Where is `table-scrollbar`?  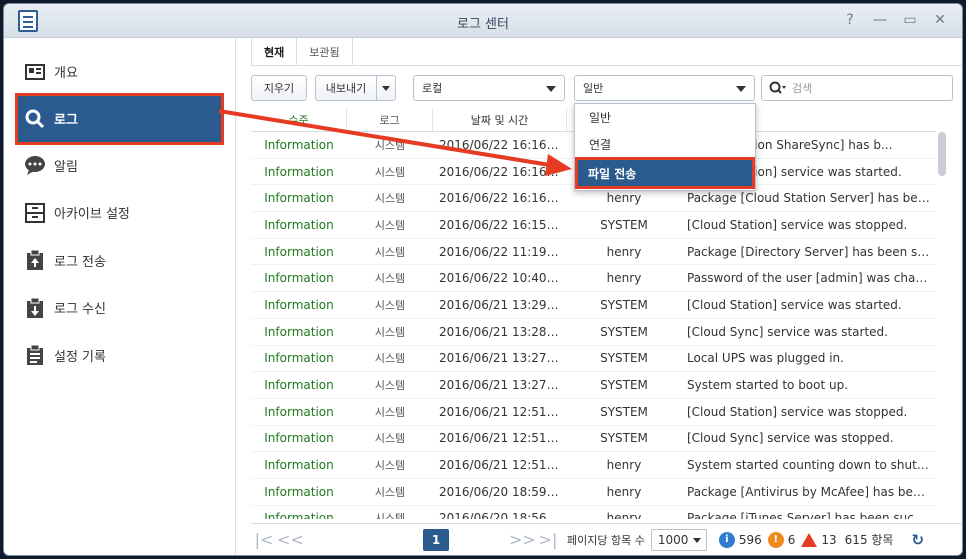 table-scrollbar is located at coordinates (942, 154).